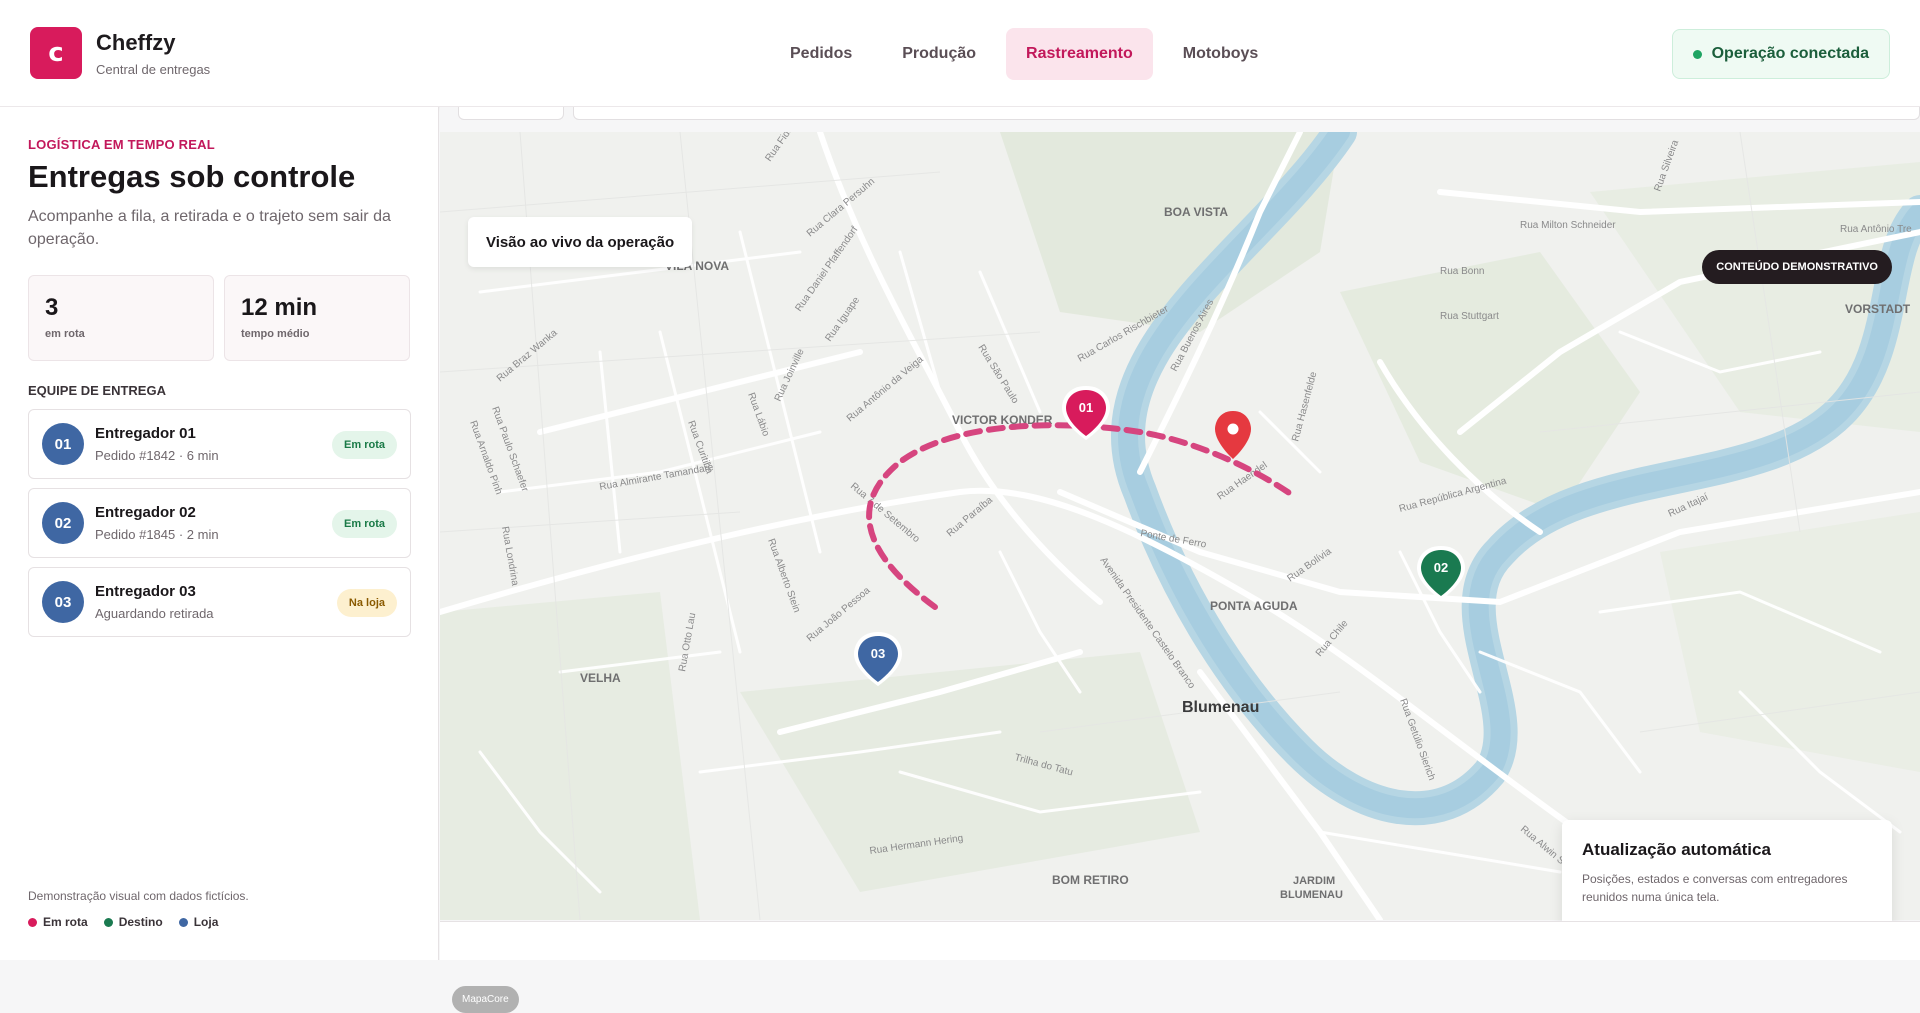 This screenshot has width=1920, height=1013. What do you see at coordinates (121, 318) in the screenshot?
I see `stat-card-em-rota: 3 em rota` at bounding box center [121, 318].